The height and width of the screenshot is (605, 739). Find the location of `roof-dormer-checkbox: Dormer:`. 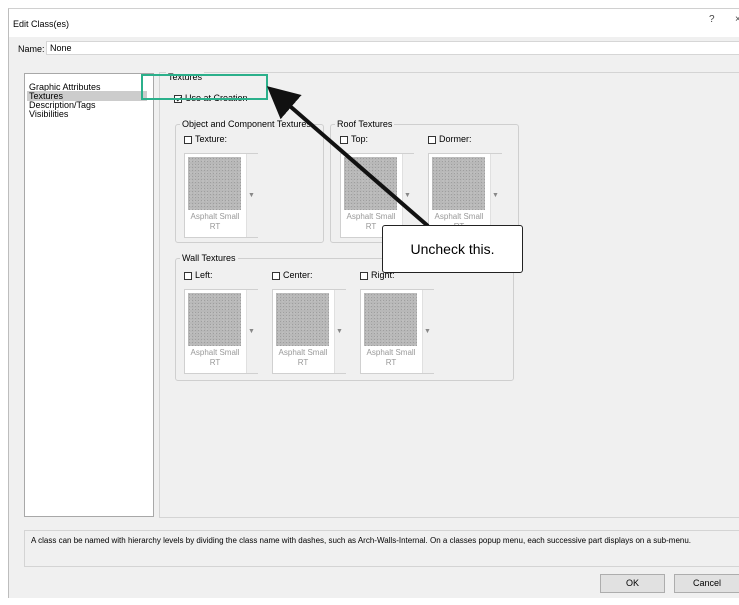

roof-dormer-checkbox: Dormer: is located at coordinates (450, 139).